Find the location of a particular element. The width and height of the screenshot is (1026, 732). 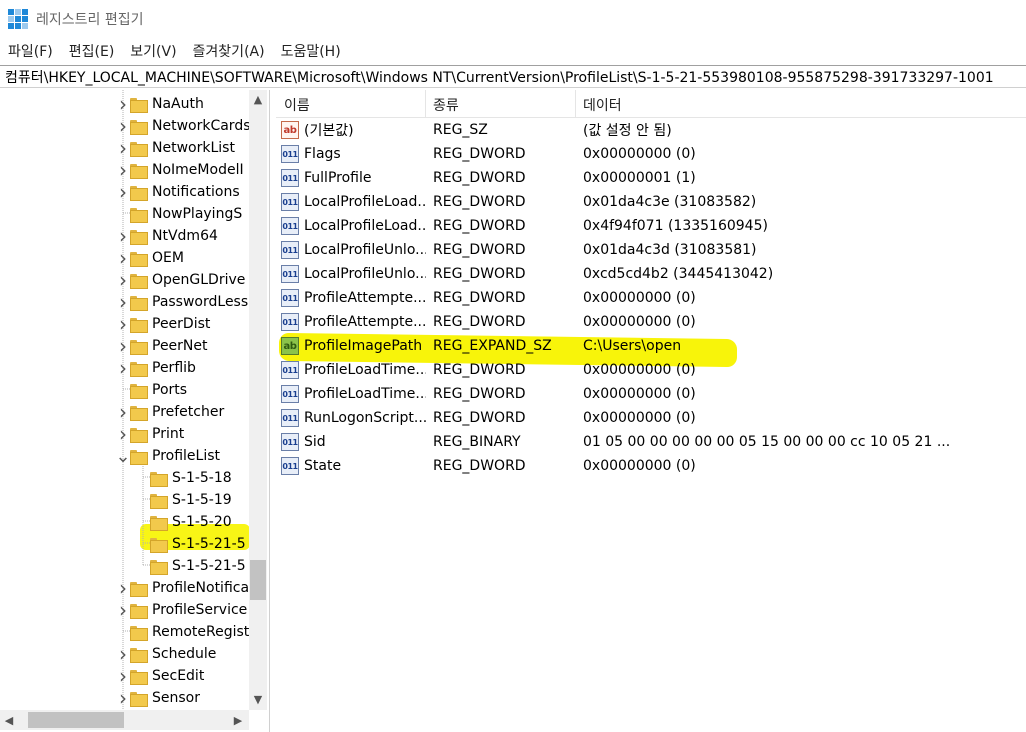

tree-item: S-1-5-20 is located at coordinates (184, 522).